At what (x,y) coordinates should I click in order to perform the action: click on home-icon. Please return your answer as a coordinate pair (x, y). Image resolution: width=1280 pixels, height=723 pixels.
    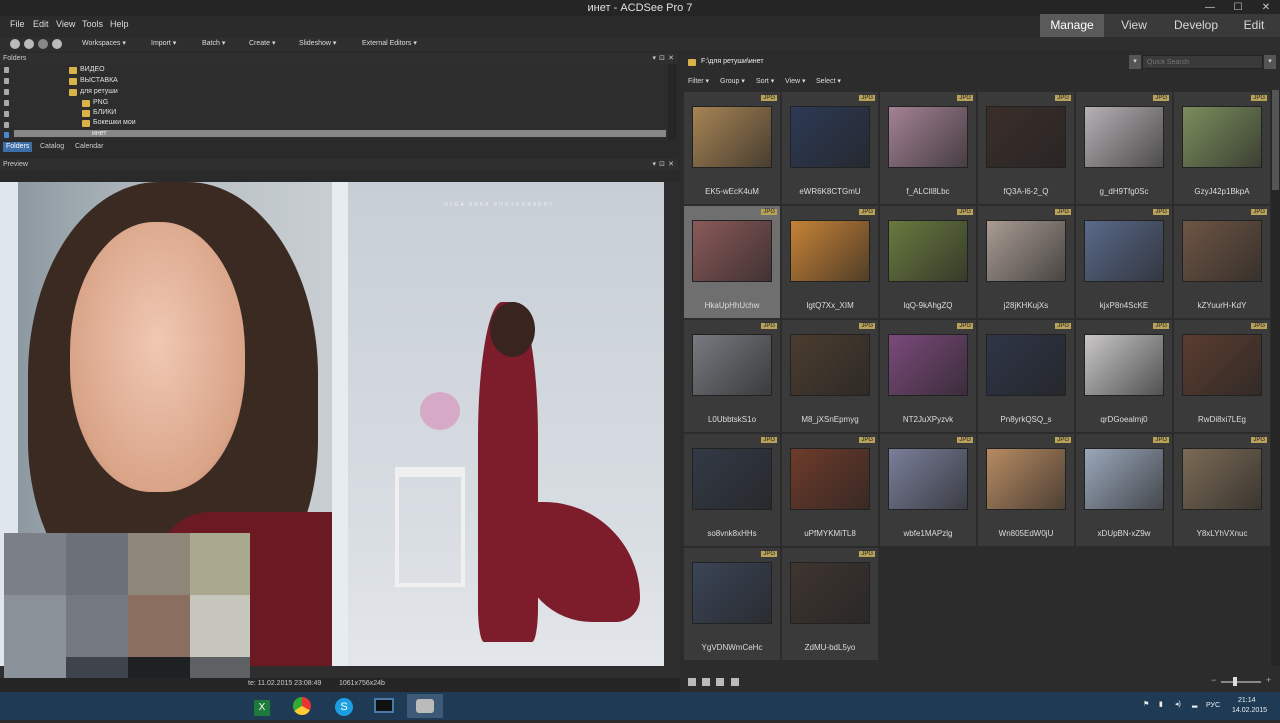
    Looking at the image, I should click on (57, 44).